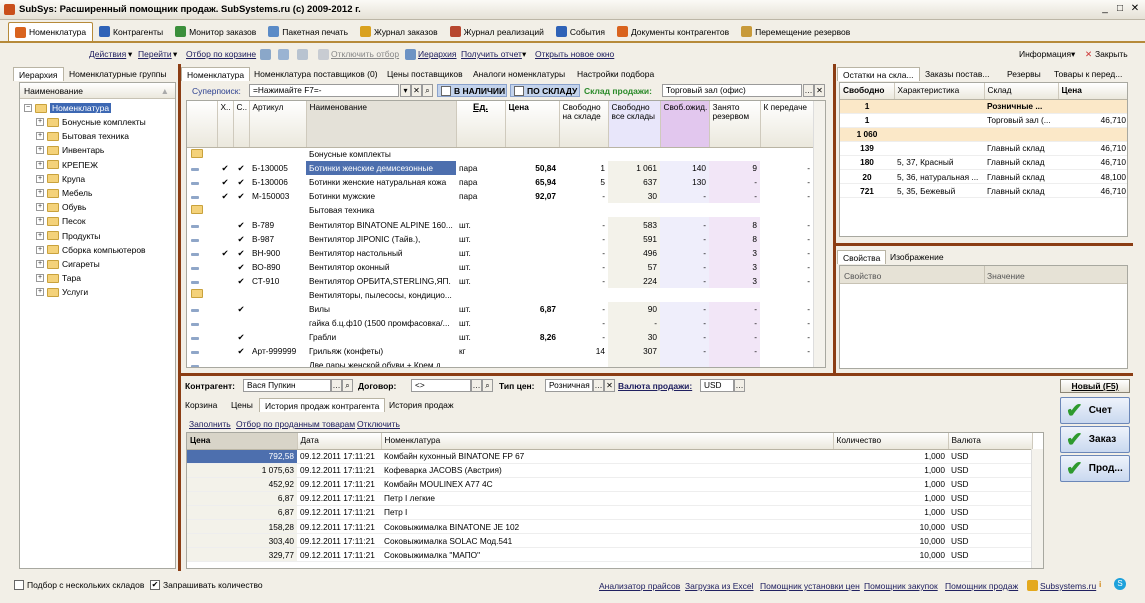  I want to click on table-row: ✔ Арт-999999 Грильяж (конфеты) кг 14 307- - -, so click(500, 351).